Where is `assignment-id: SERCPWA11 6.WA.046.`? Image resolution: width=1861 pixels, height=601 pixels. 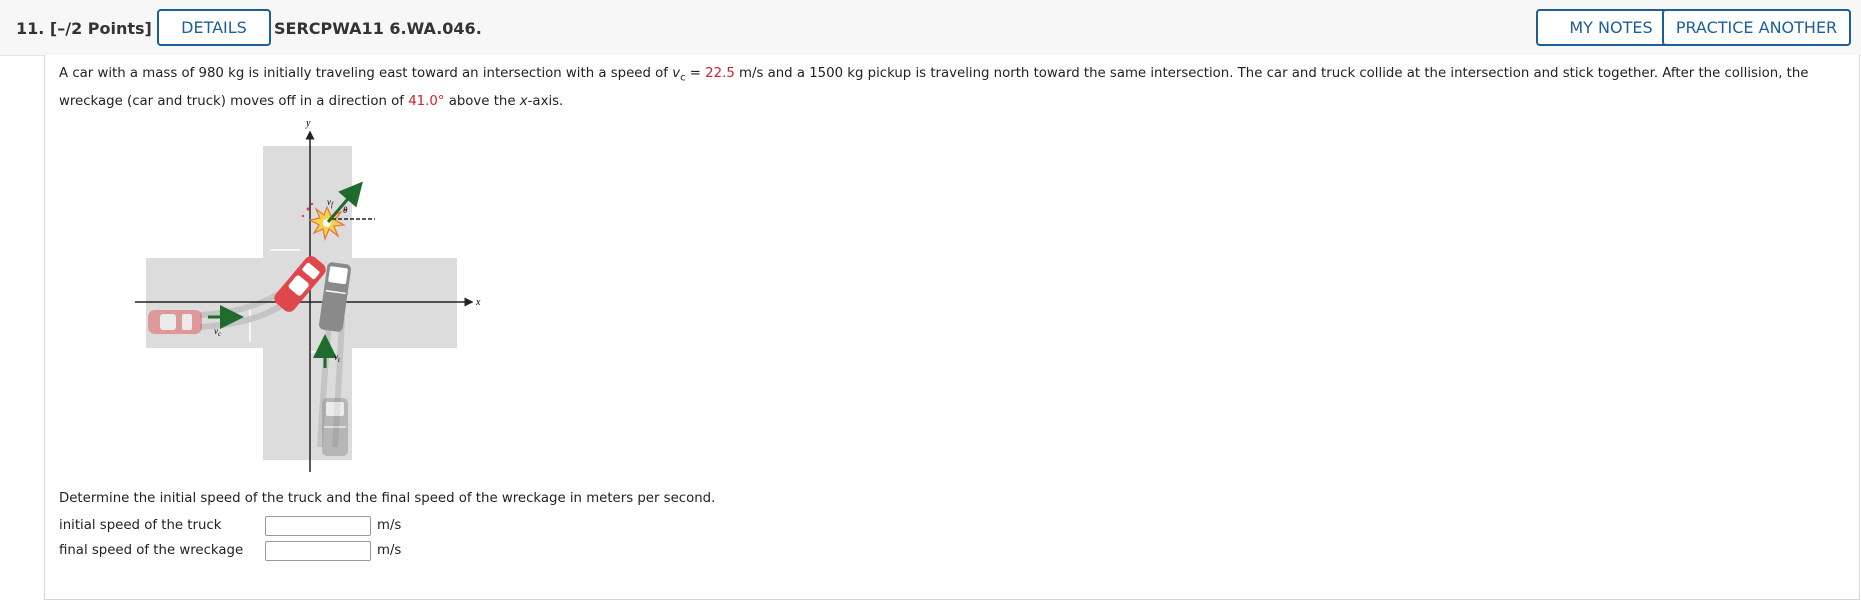 assignment-id: SERCPWA11 6.WA.046. is located at coordinates (378, 28).